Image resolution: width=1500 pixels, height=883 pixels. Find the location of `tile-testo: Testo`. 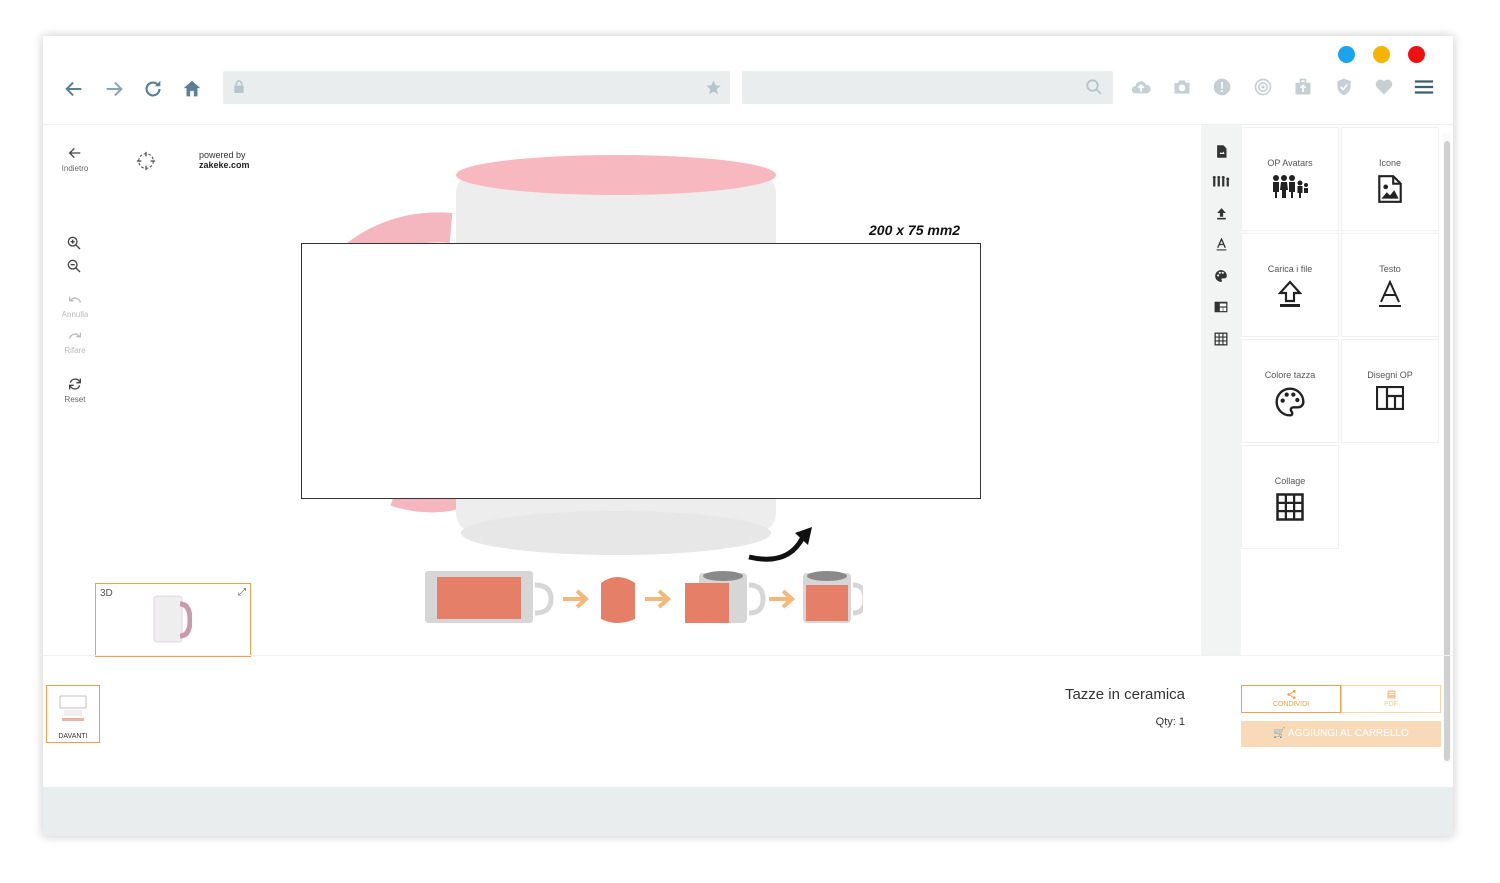

tile-testo: Testo is located at coordinates (1390, 285).